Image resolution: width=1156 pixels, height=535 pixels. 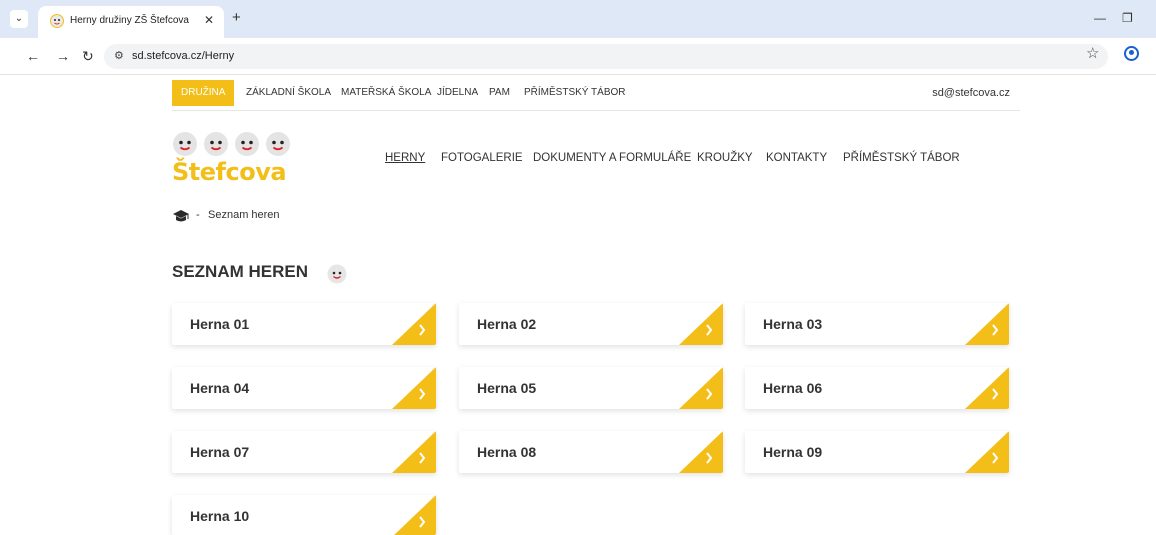 I want to click on top-link-materska-skola: MATEŘSKÁ ŠKOLA, so click(x=386, y=93).